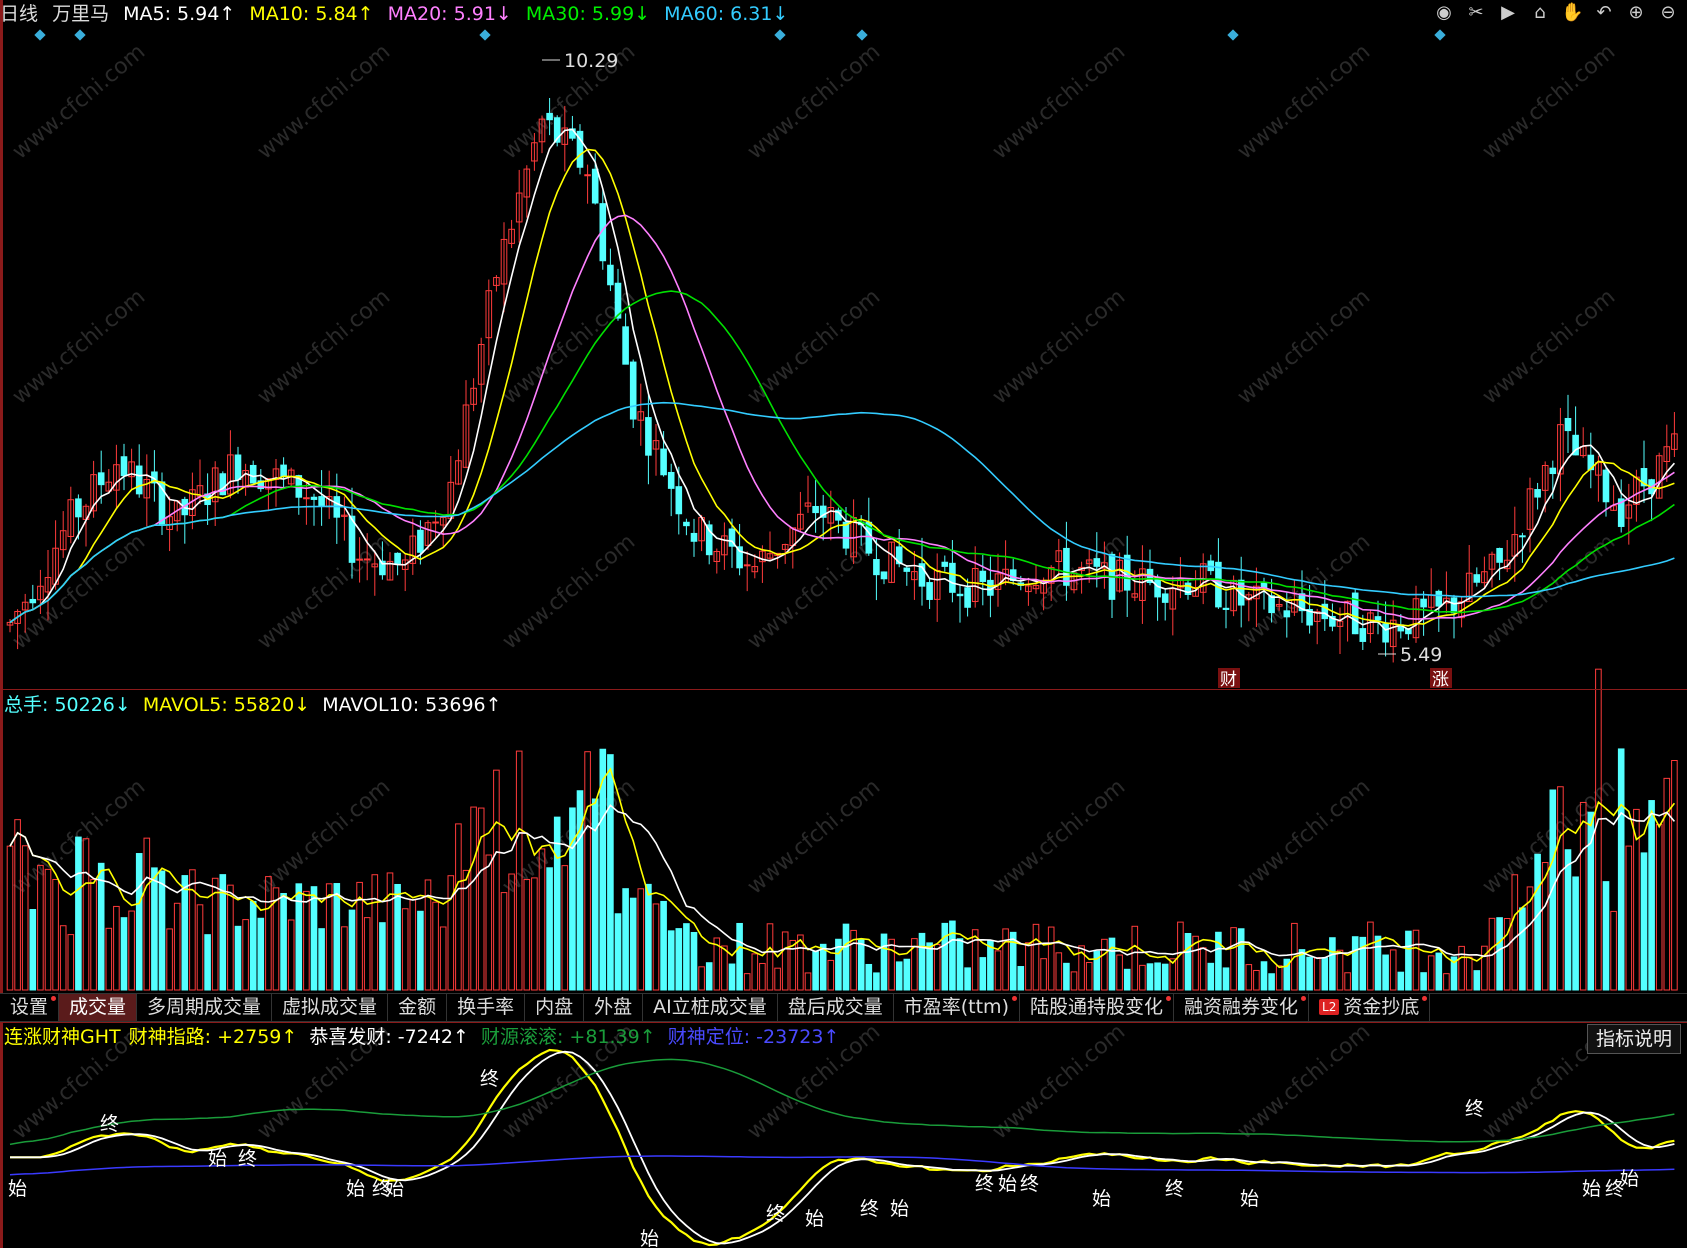  Describe the element at coordinates (555, 1007) in the screenshot. I see `tab-6: 内盘` at that location.